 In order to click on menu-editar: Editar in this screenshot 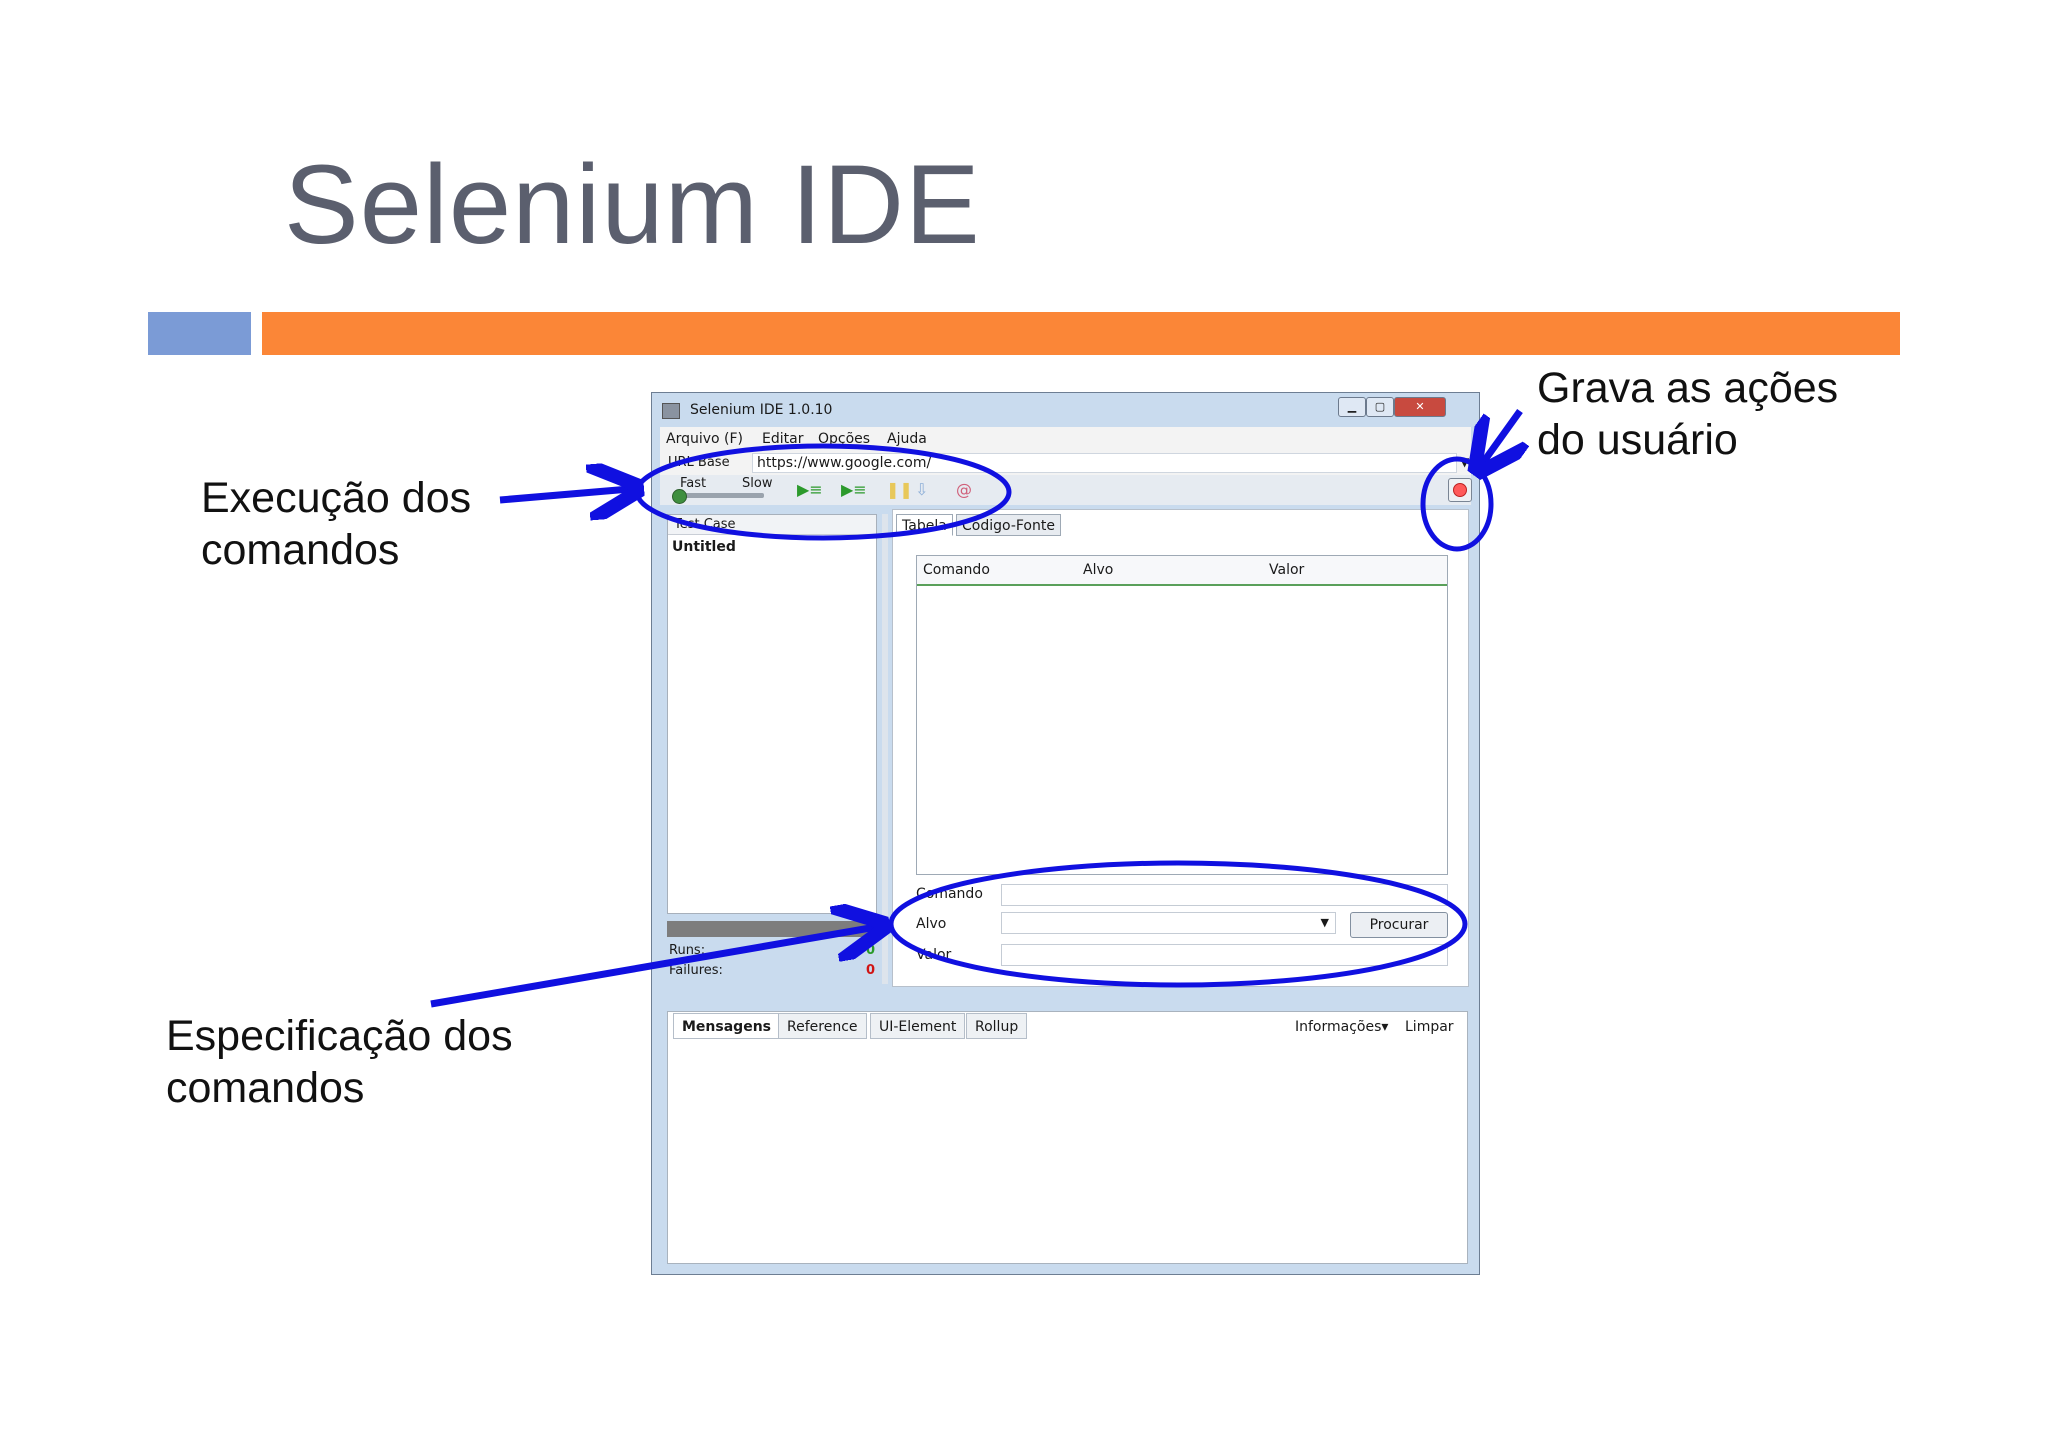, I will do `click(782, 439)`.